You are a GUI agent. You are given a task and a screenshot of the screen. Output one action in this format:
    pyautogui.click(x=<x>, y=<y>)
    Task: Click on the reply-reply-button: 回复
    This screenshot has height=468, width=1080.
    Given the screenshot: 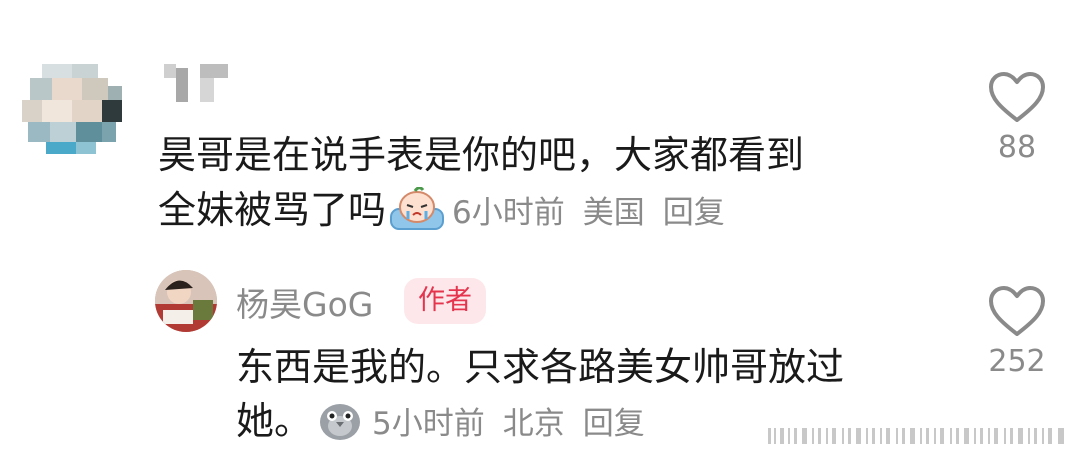 What is the action you would take?
    pyautogui.click(x=614, y=424)
    